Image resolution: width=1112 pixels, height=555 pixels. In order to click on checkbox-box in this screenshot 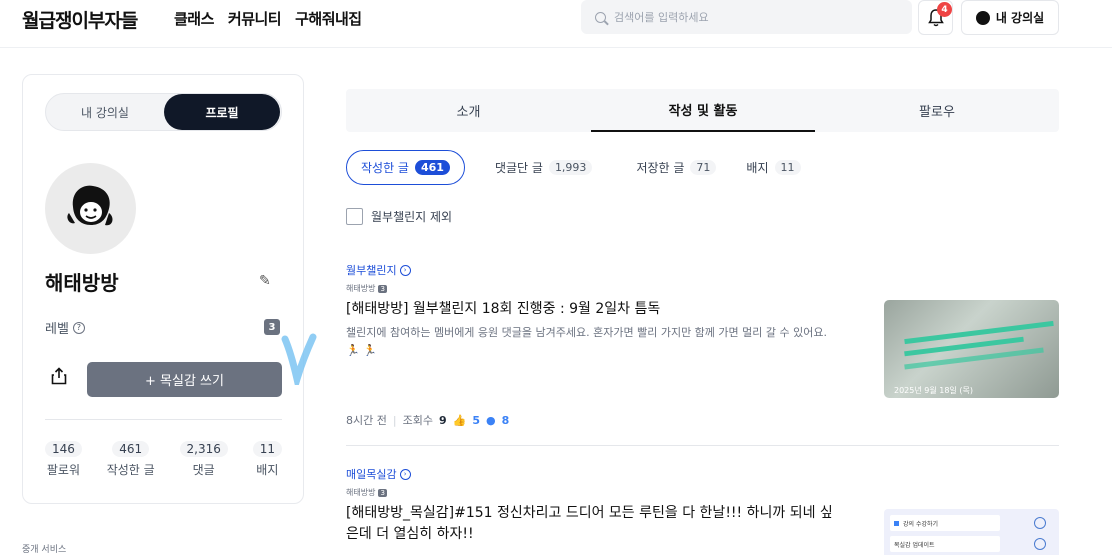, I will do `click(354, 216)`.